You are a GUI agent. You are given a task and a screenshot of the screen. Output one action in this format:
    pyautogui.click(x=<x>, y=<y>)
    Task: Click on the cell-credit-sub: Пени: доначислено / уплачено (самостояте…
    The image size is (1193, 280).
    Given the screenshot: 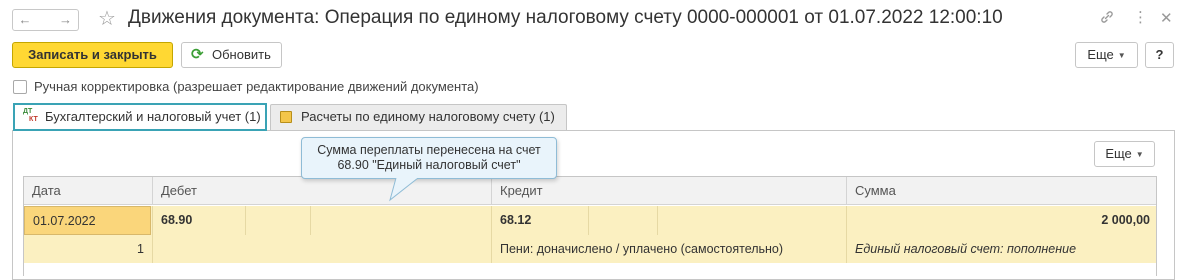 What is the action you would take?
    pyautogui.click(x=668, y=249)
    